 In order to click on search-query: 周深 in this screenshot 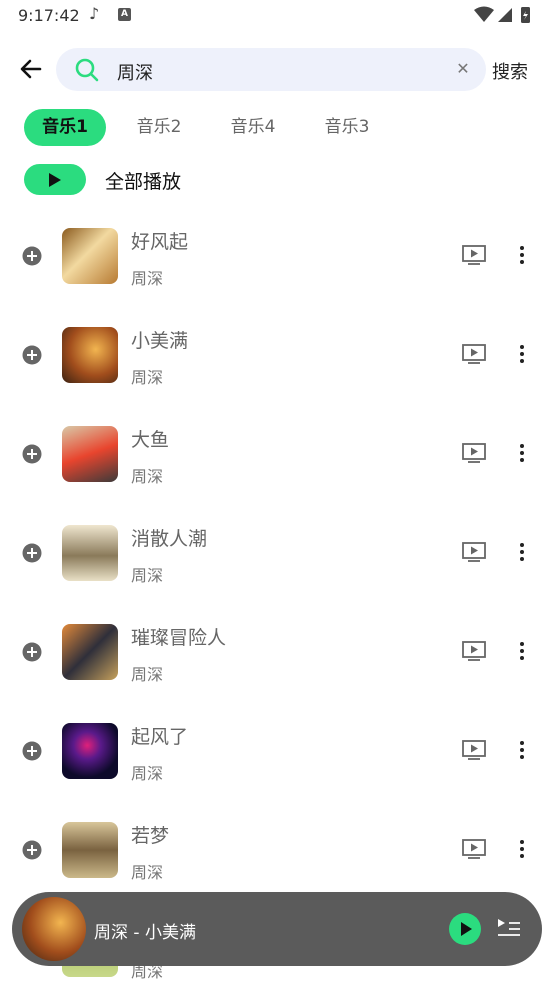, I will do `click(135, 73)`.